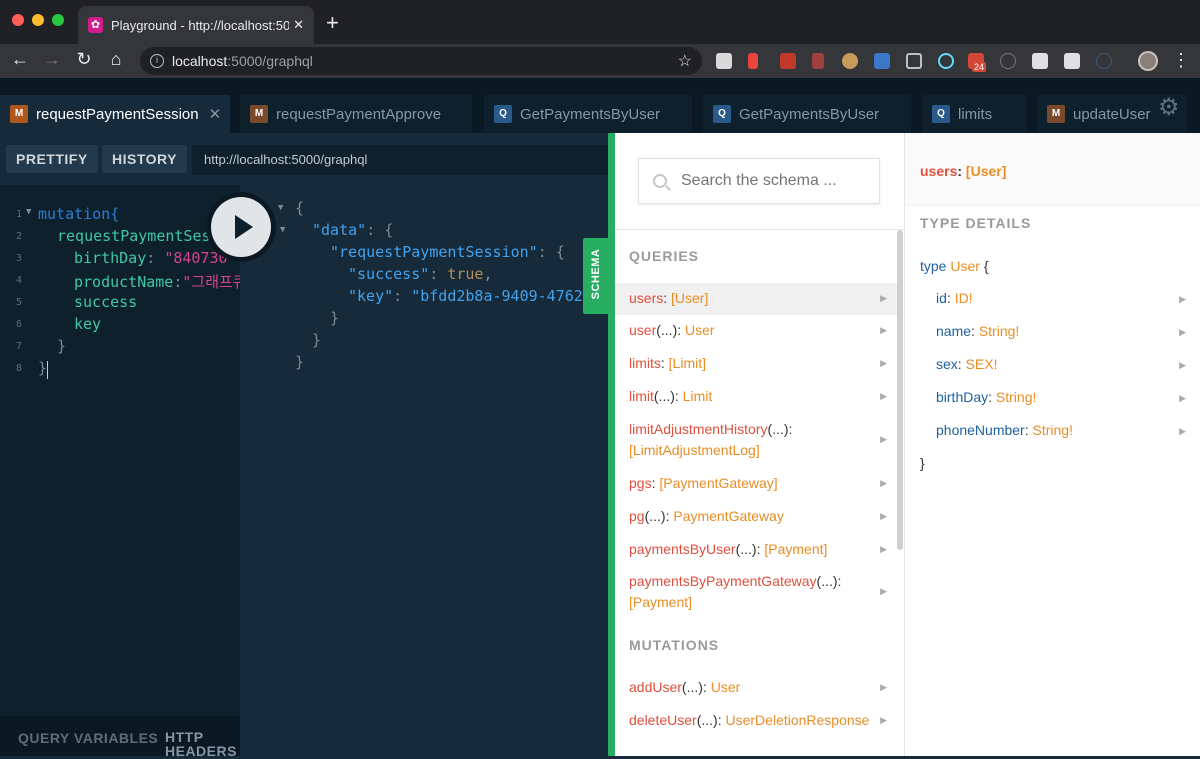 This screenshot has width=1200, height=759. What do you see at coordinates (144, 159) in the screenshot?
I see `history-button: HISTORY` at bounding box center [144, 159].